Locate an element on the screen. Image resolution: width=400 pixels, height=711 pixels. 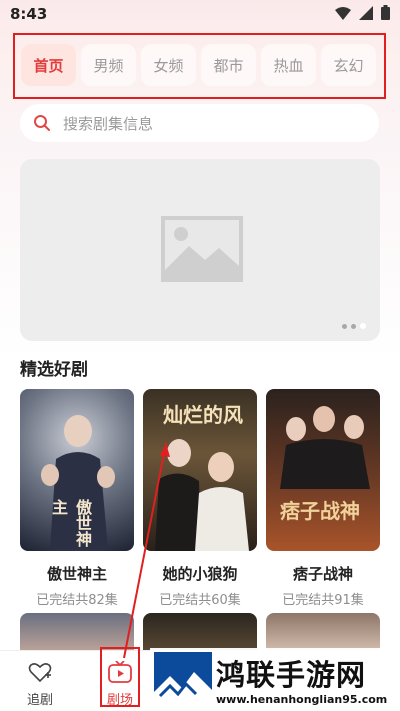
tab-urban: 都市 is located at coordinates (228, 65).